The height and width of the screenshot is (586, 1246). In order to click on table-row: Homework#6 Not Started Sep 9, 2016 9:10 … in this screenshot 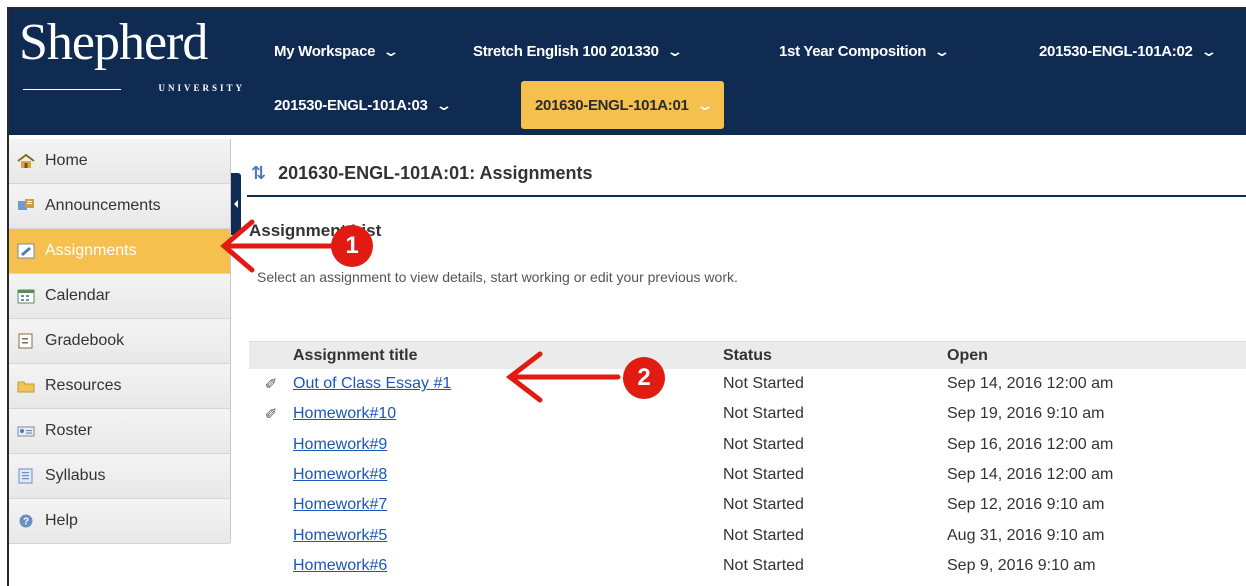, I will do `click(747, 566)`.